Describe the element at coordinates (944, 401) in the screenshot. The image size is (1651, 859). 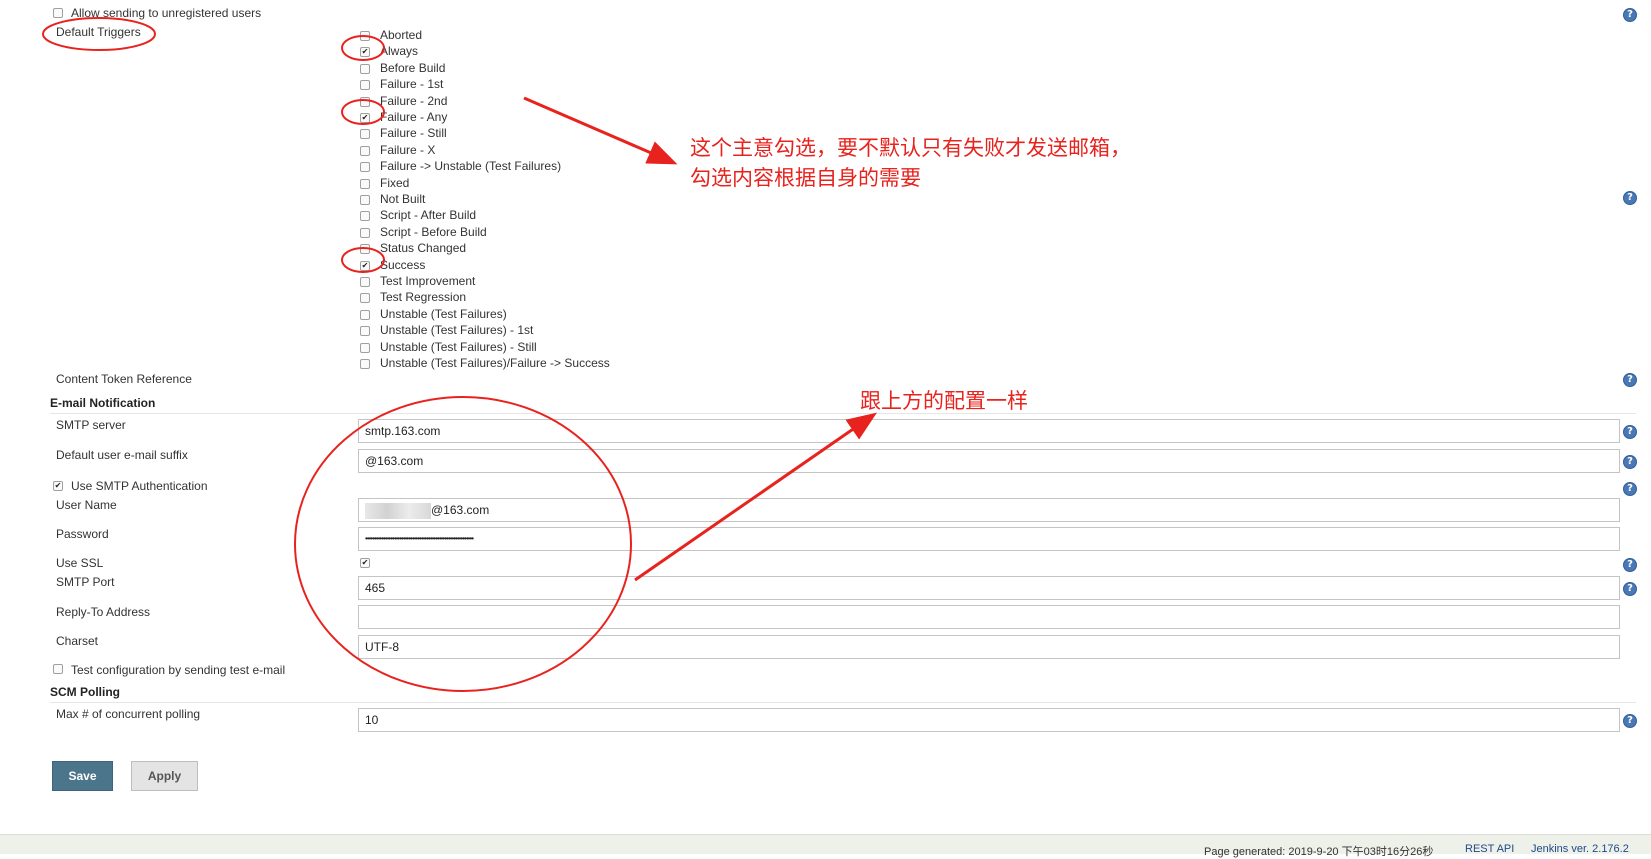
I see `annotation-note-same-config: 跟上方的配置一样` at that location.